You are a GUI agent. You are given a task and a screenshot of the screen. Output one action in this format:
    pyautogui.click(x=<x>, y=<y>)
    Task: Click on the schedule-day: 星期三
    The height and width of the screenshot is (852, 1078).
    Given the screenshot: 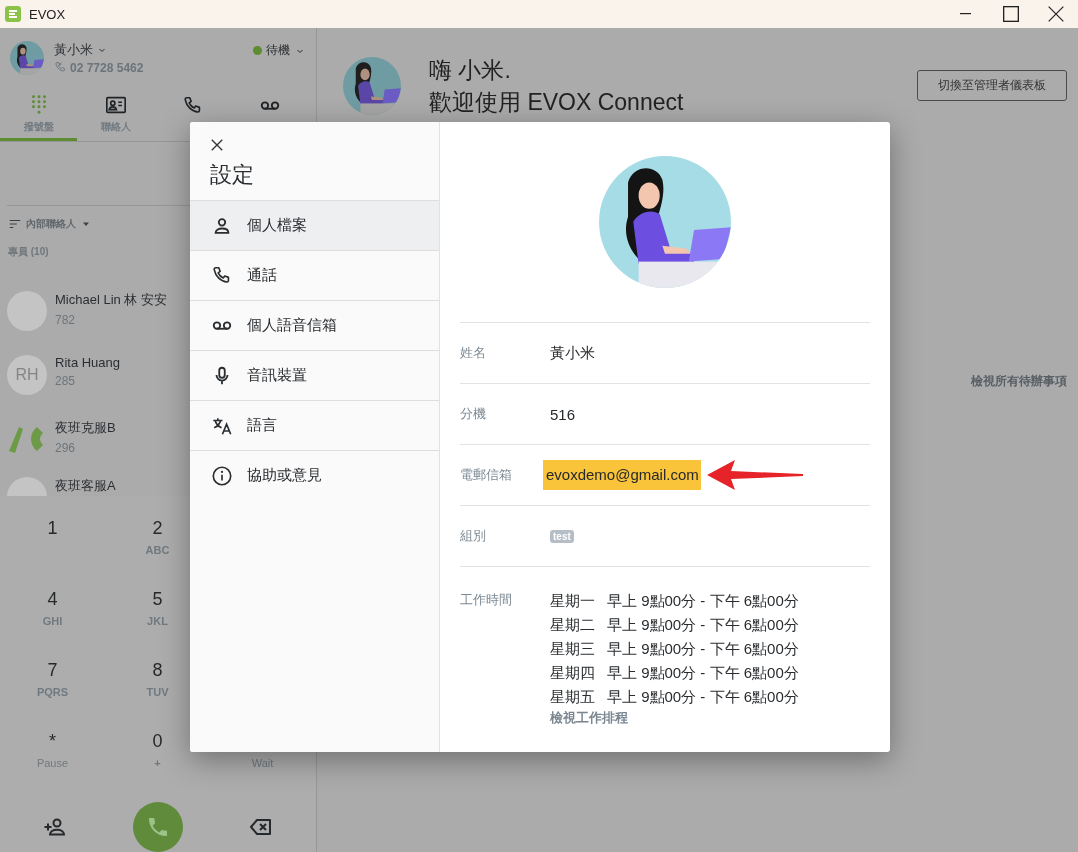 What is the action you would take?
    pyautogui.click(x=572, y=649)
    